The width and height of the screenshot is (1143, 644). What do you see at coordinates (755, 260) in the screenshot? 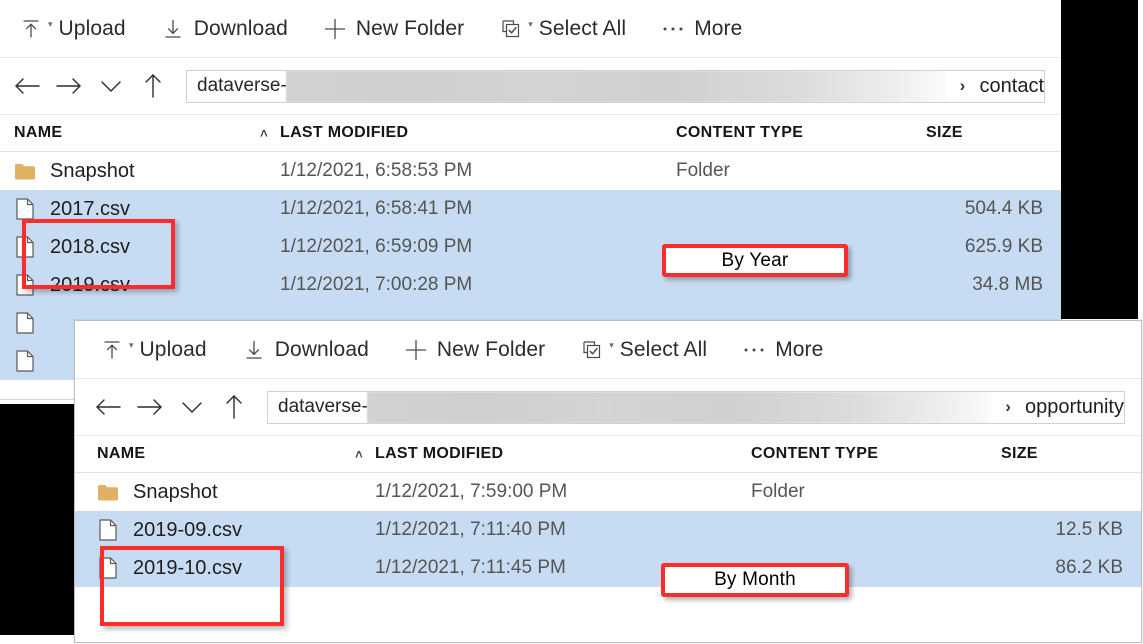
I see `annotation-label-by-year: By Year` at bounding box center [755, 260].